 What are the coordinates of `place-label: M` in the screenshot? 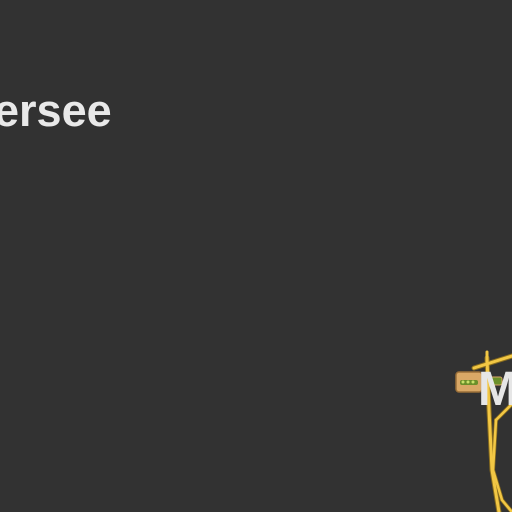 It's located at (495, 389).